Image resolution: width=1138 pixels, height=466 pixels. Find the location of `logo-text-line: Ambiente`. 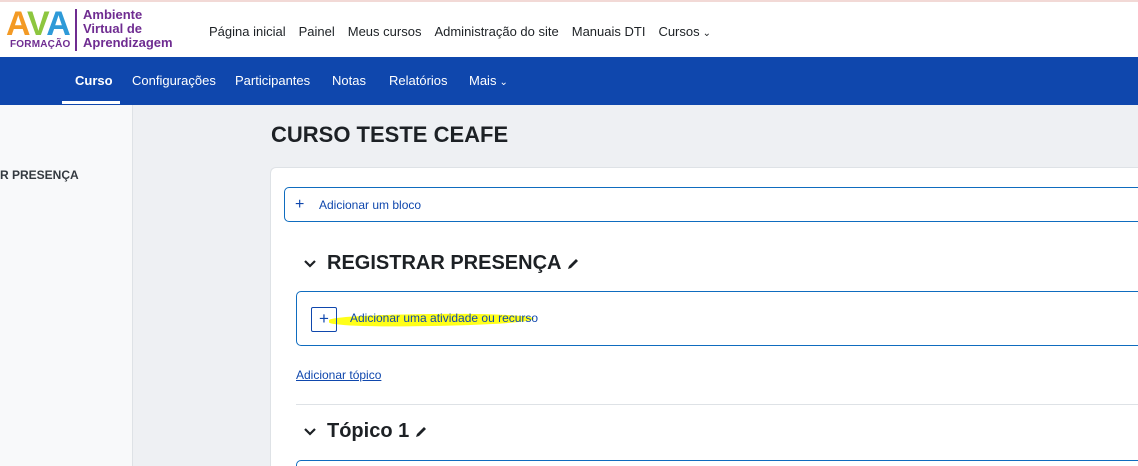

logo-text-line: Ambiente is located at coordinates (113, 14).